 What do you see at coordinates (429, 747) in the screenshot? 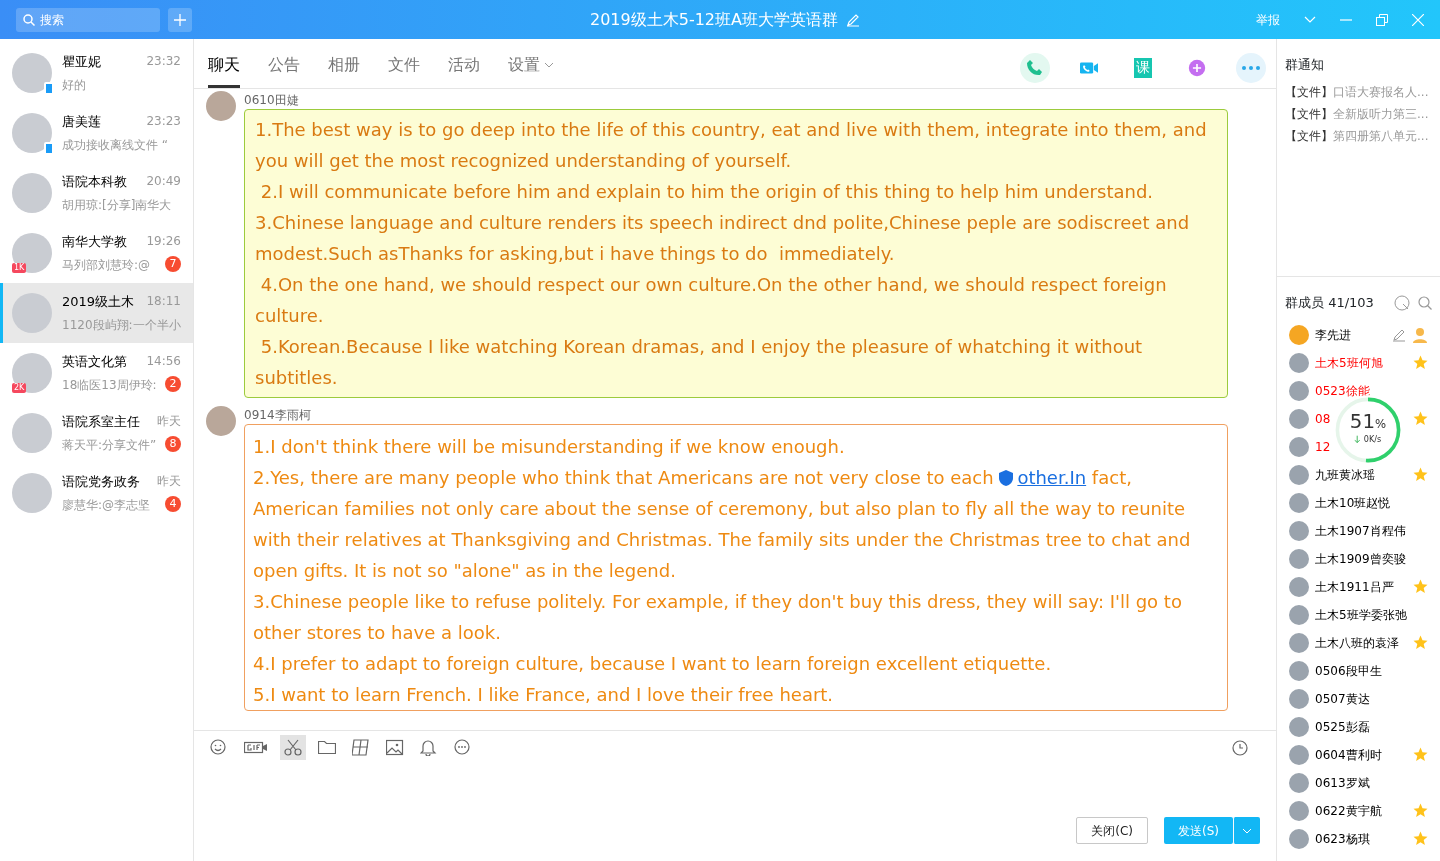
I see `bell-icon` at bounding box center [429, 747].